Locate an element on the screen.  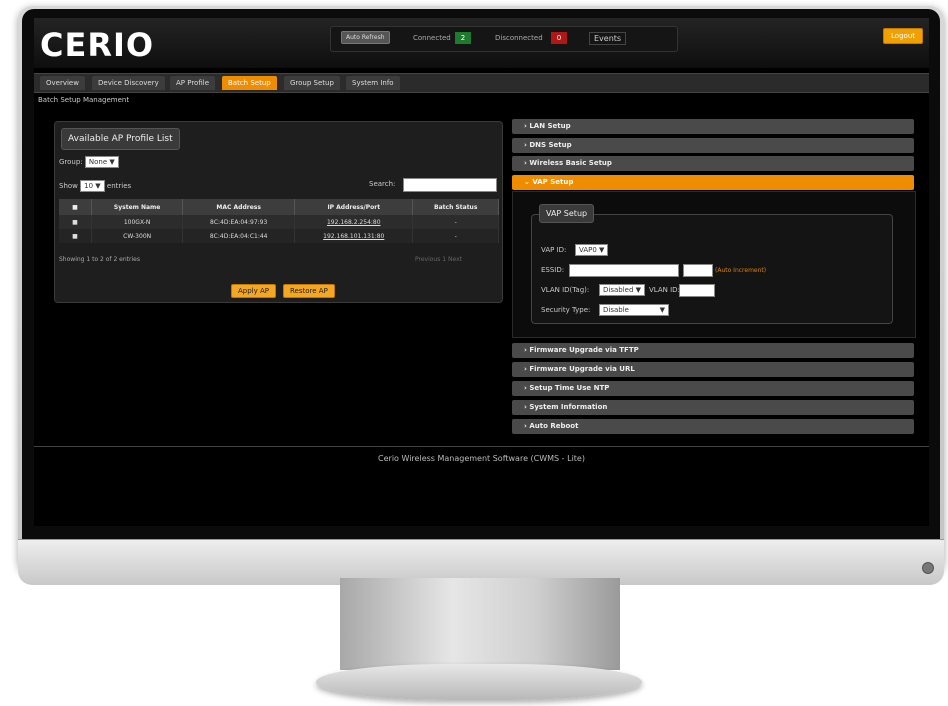
table-info: Showing 1 to 2 of 2 entries is located at coordinates (99, 259).